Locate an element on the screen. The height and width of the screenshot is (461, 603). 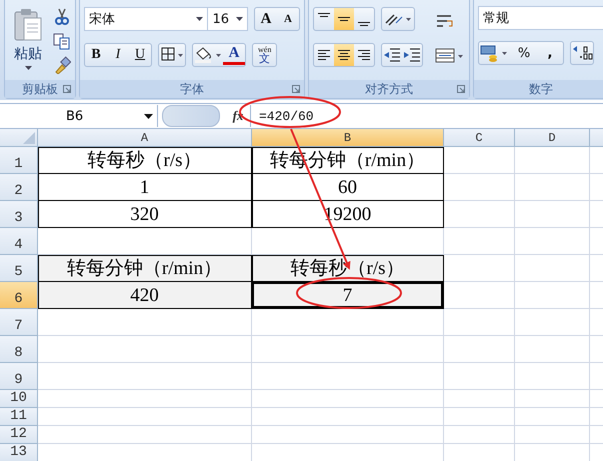
formula-field: =420/60 is located at coordinates (426, 116).